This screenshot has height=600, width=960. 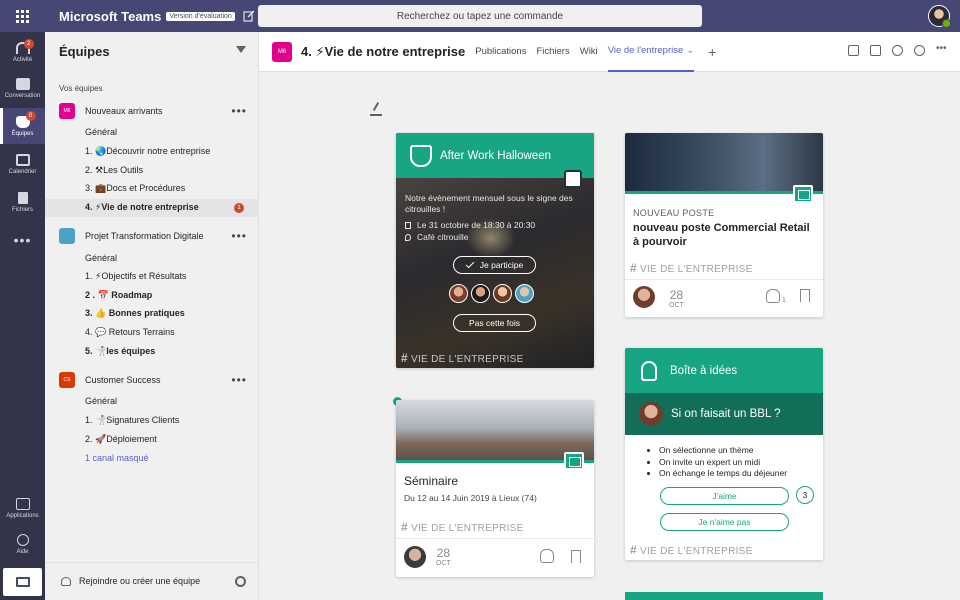 What do you see at coordinates (723, 451) in the screenshot?
I see `list-item: On sélectionne un thème` at bounding box center [723, 451].